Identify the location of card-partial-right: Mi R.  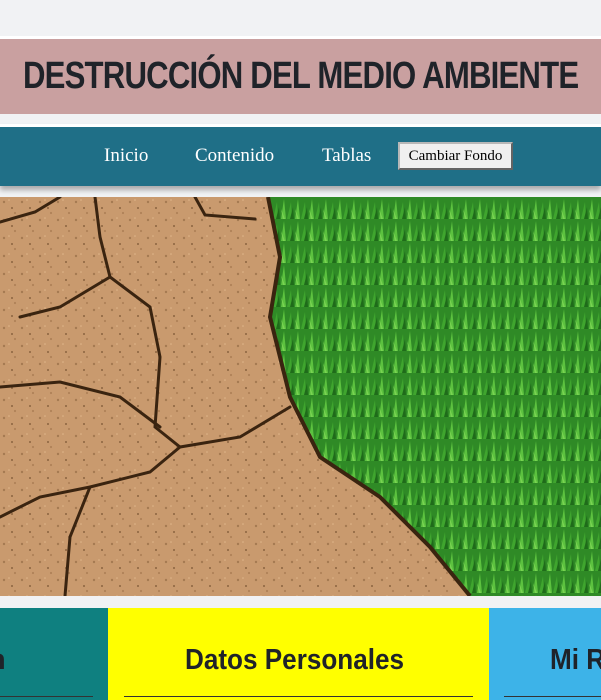
(545, 654).